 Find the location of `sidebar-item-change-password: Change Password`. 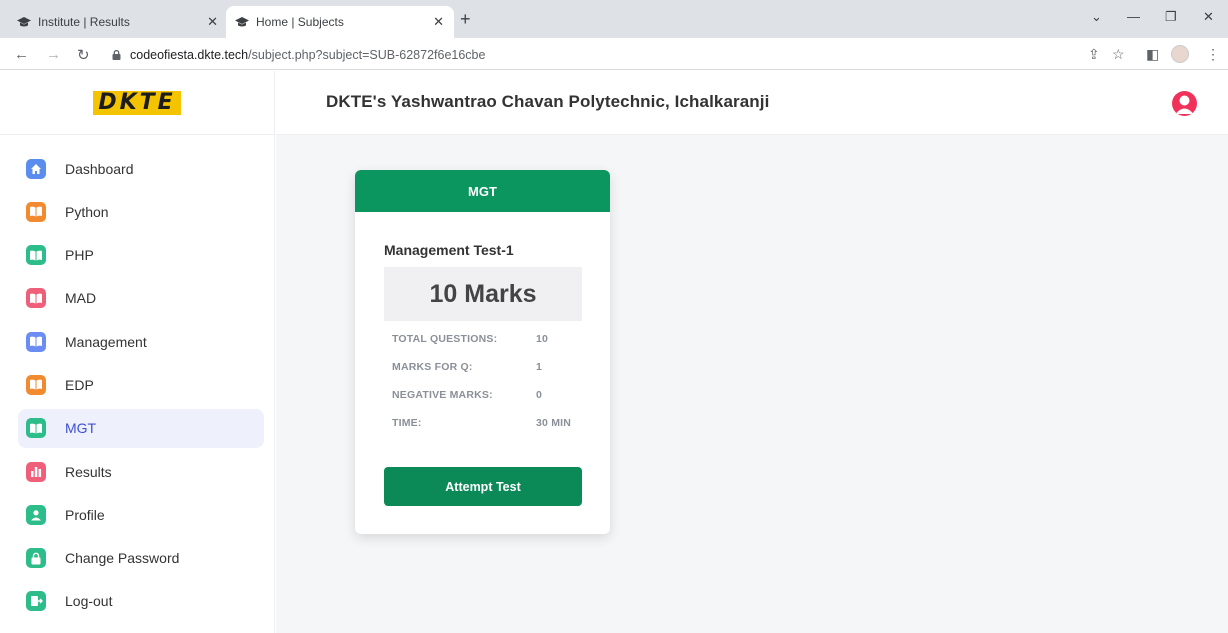

sidebar-item-change-password: Change Password is located at coordinates (141, 558).